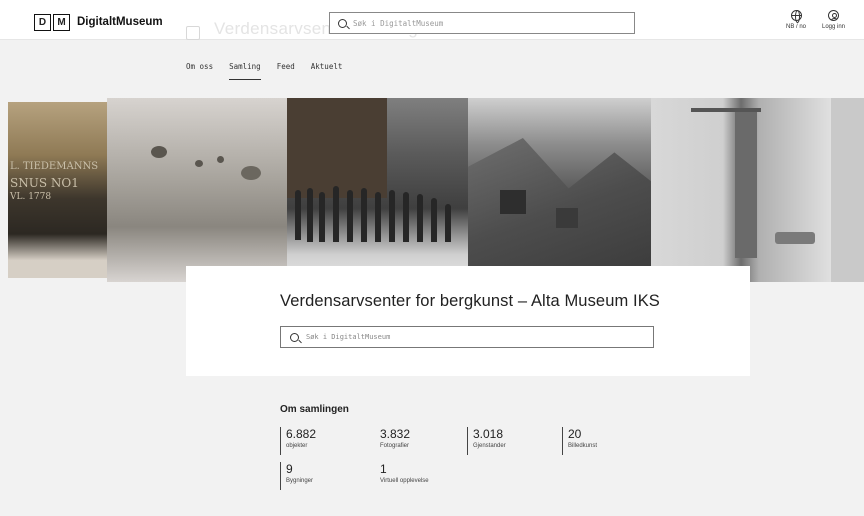  Describe the element at coordinates (120, 22) in the screenshot. I see `logo-name: DigitaltMuseum` at that location.